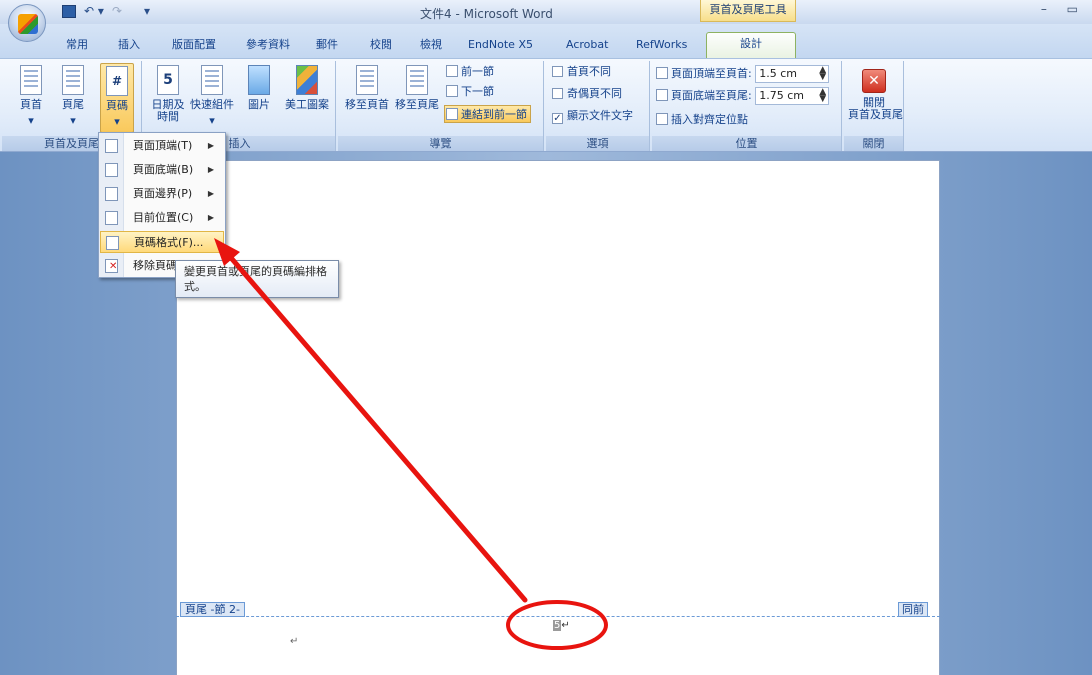 The image size is (1092, 675). I want to click on goto-footer-icon, so click(417, 80).